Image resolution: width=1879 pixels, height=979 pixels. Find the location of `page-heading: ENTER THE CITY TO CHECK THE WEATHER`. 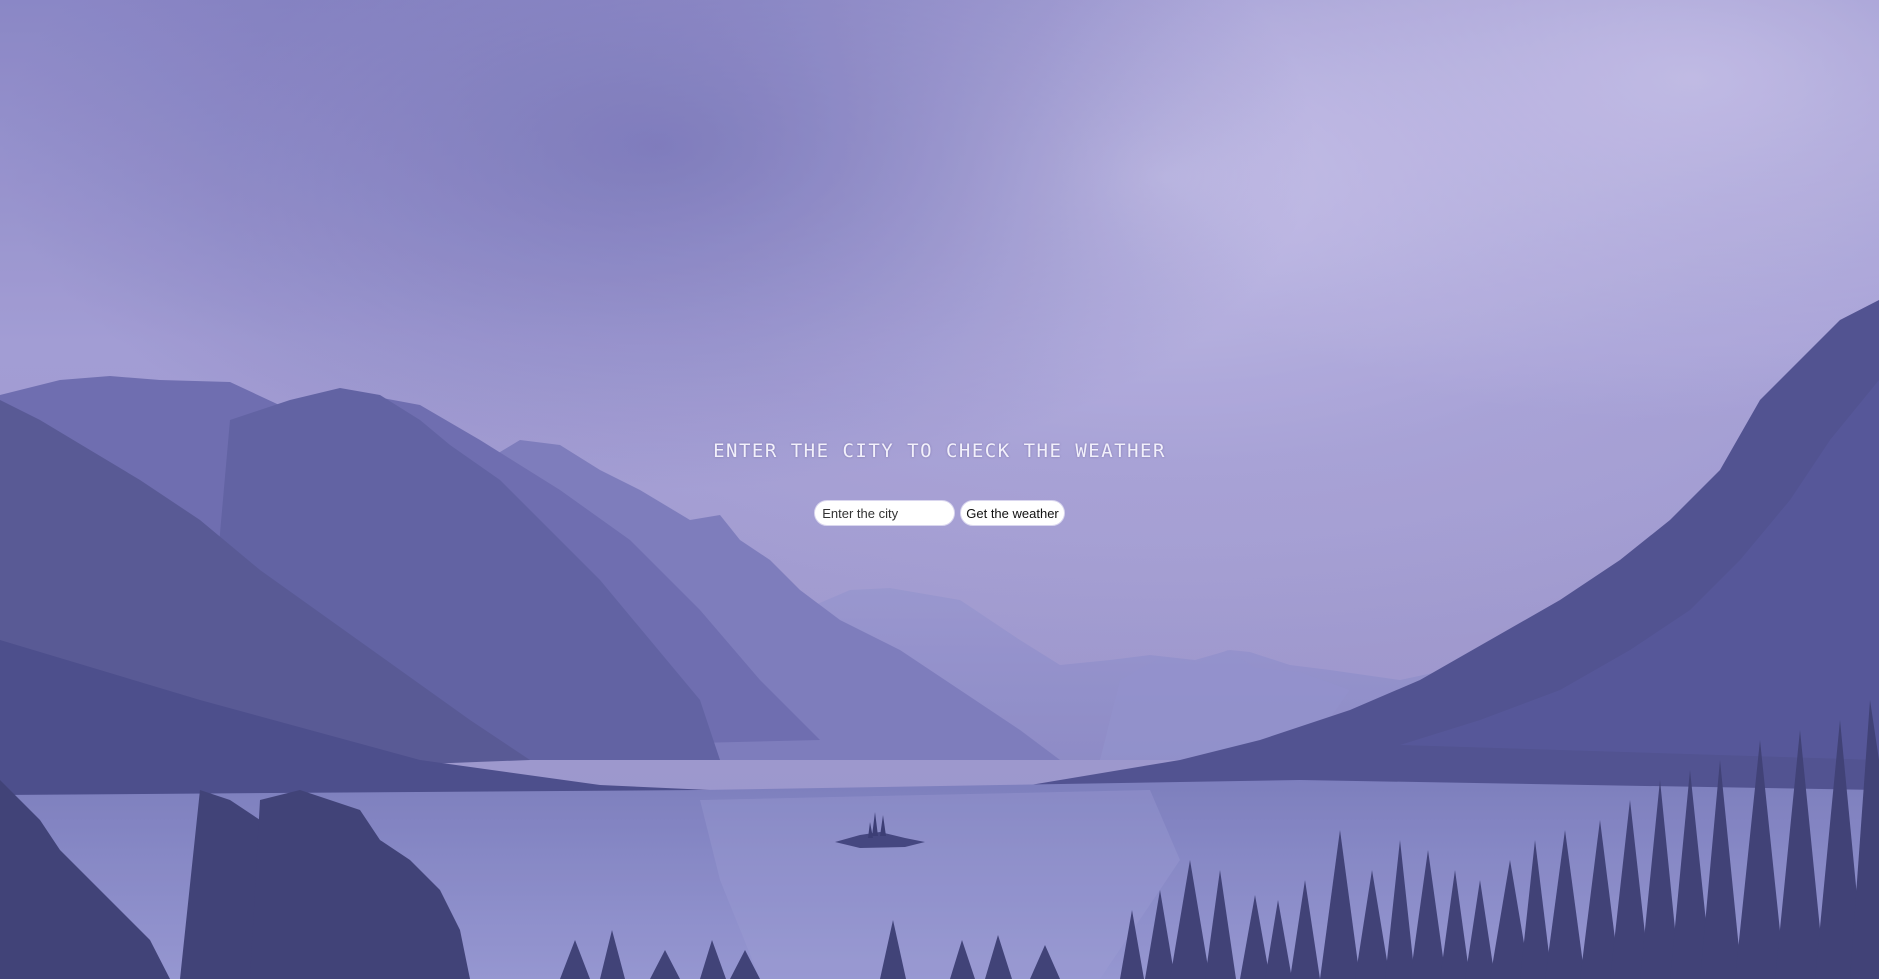

page-heading: ENTER THE CITY TO CHECK THE WEATHER is located at coordinates (939, 451).